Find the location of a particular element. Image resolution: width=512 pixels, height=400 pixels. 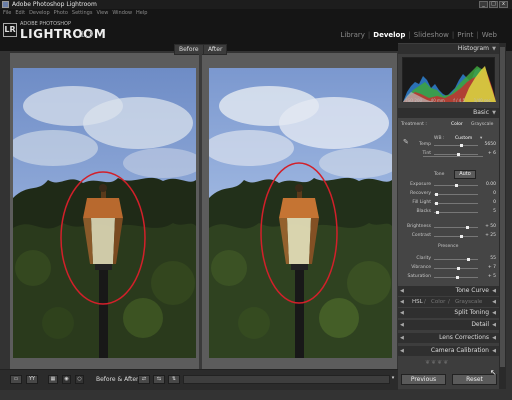

bottom-toolbar: ▭ YY ▦ ◉ ○ Before & After : ⇄ ⇆ ⇅ ▾ is located at coordinates (199, 379).